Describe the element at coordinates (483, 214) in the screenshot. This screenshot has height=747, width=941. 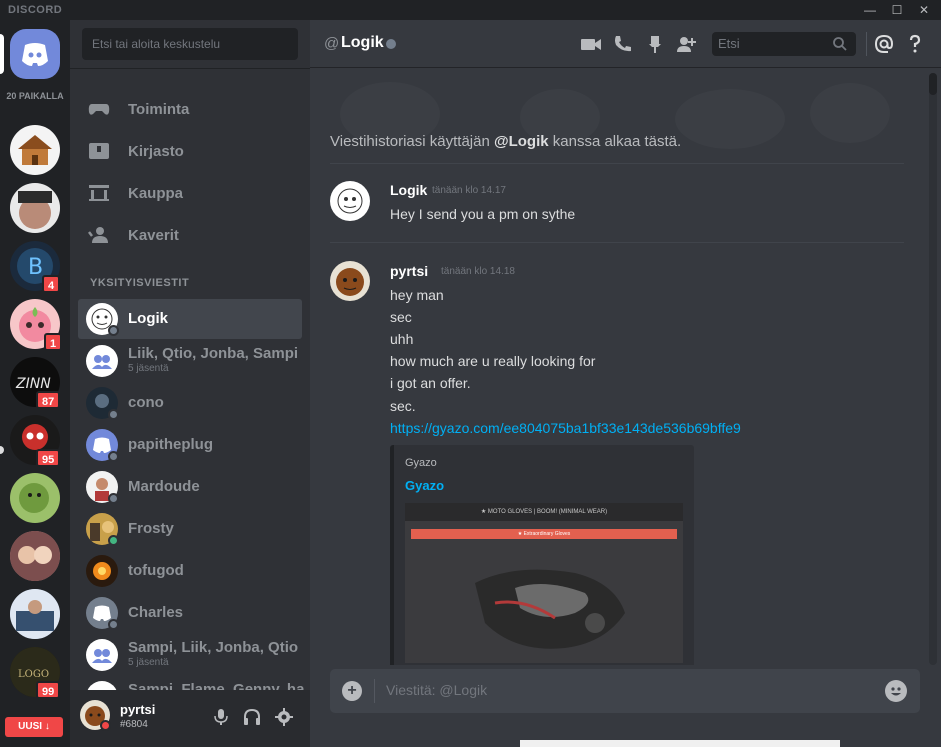
I see `message-text: Hey I send you a pm on sythe` at that location.